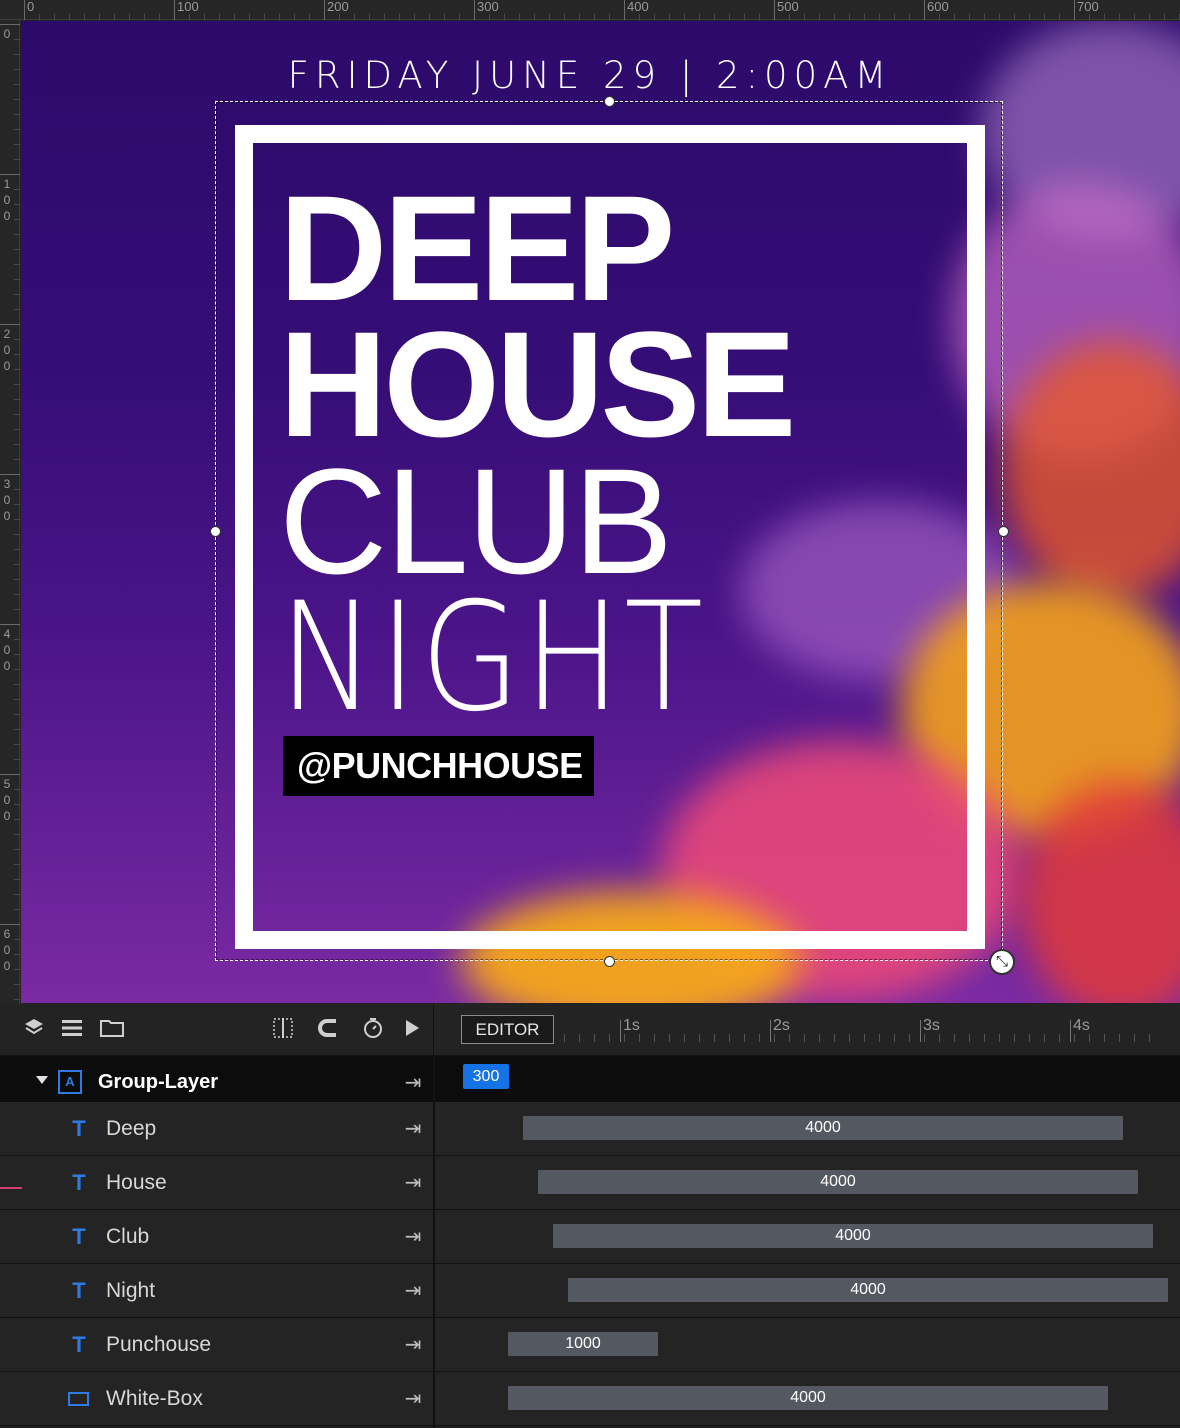  I want to click on group-delay-badge: 300, so click(486, 1076).